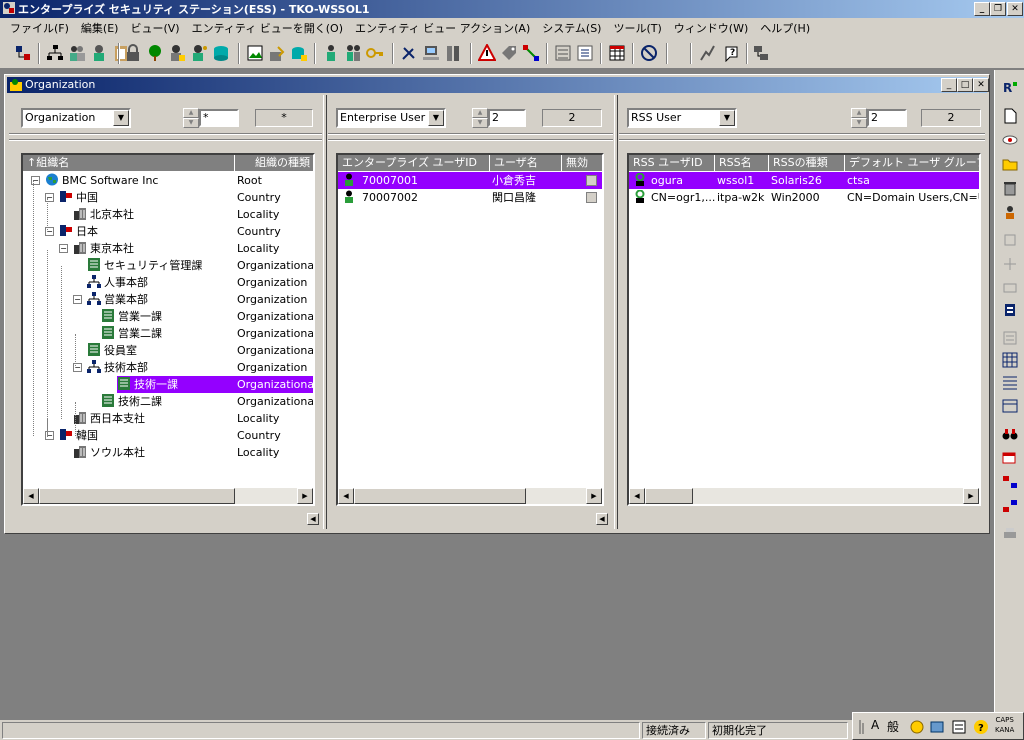  I want to click on tree-node-engineering: − 技術本部 Organization, so click(168, 367).